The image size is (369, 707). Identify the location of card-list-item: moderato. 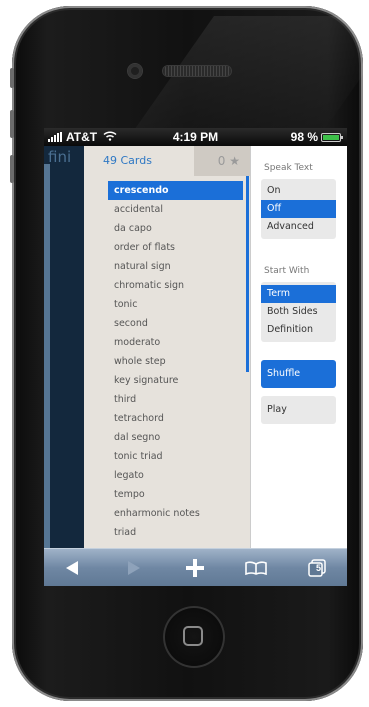
(175, 342).